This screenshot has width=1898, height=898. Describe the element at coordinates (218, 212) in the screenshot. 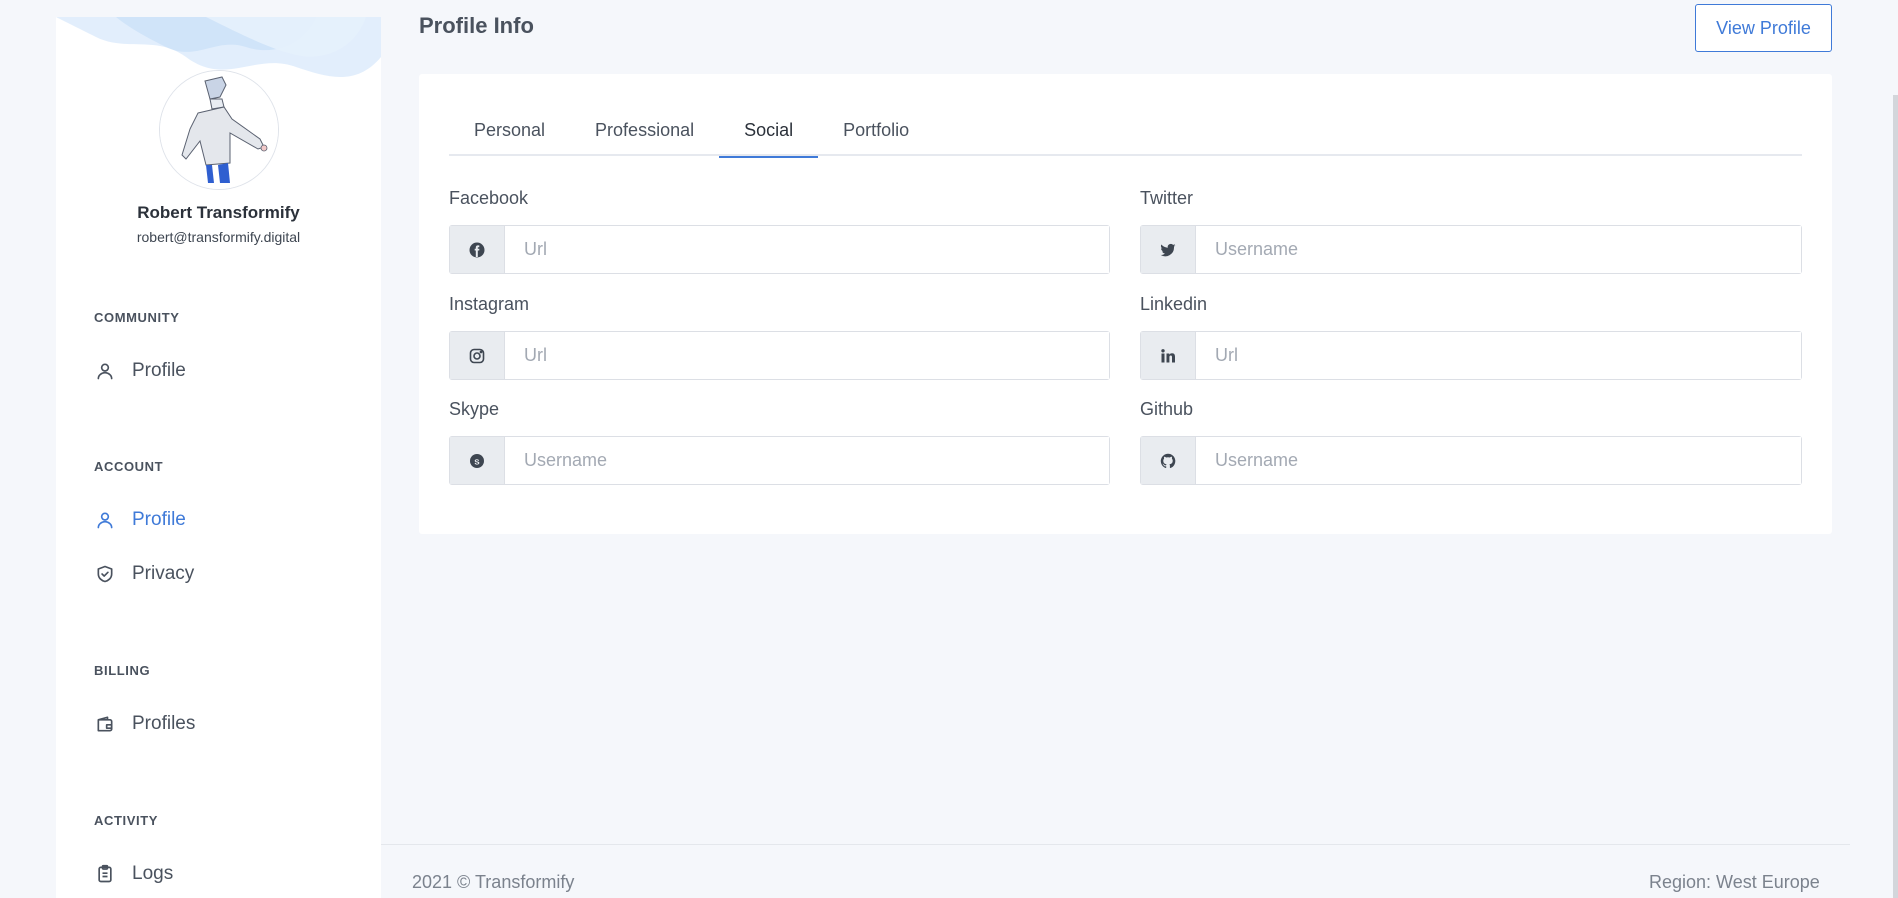

I see `user-name: Robert Transformify` at that location.